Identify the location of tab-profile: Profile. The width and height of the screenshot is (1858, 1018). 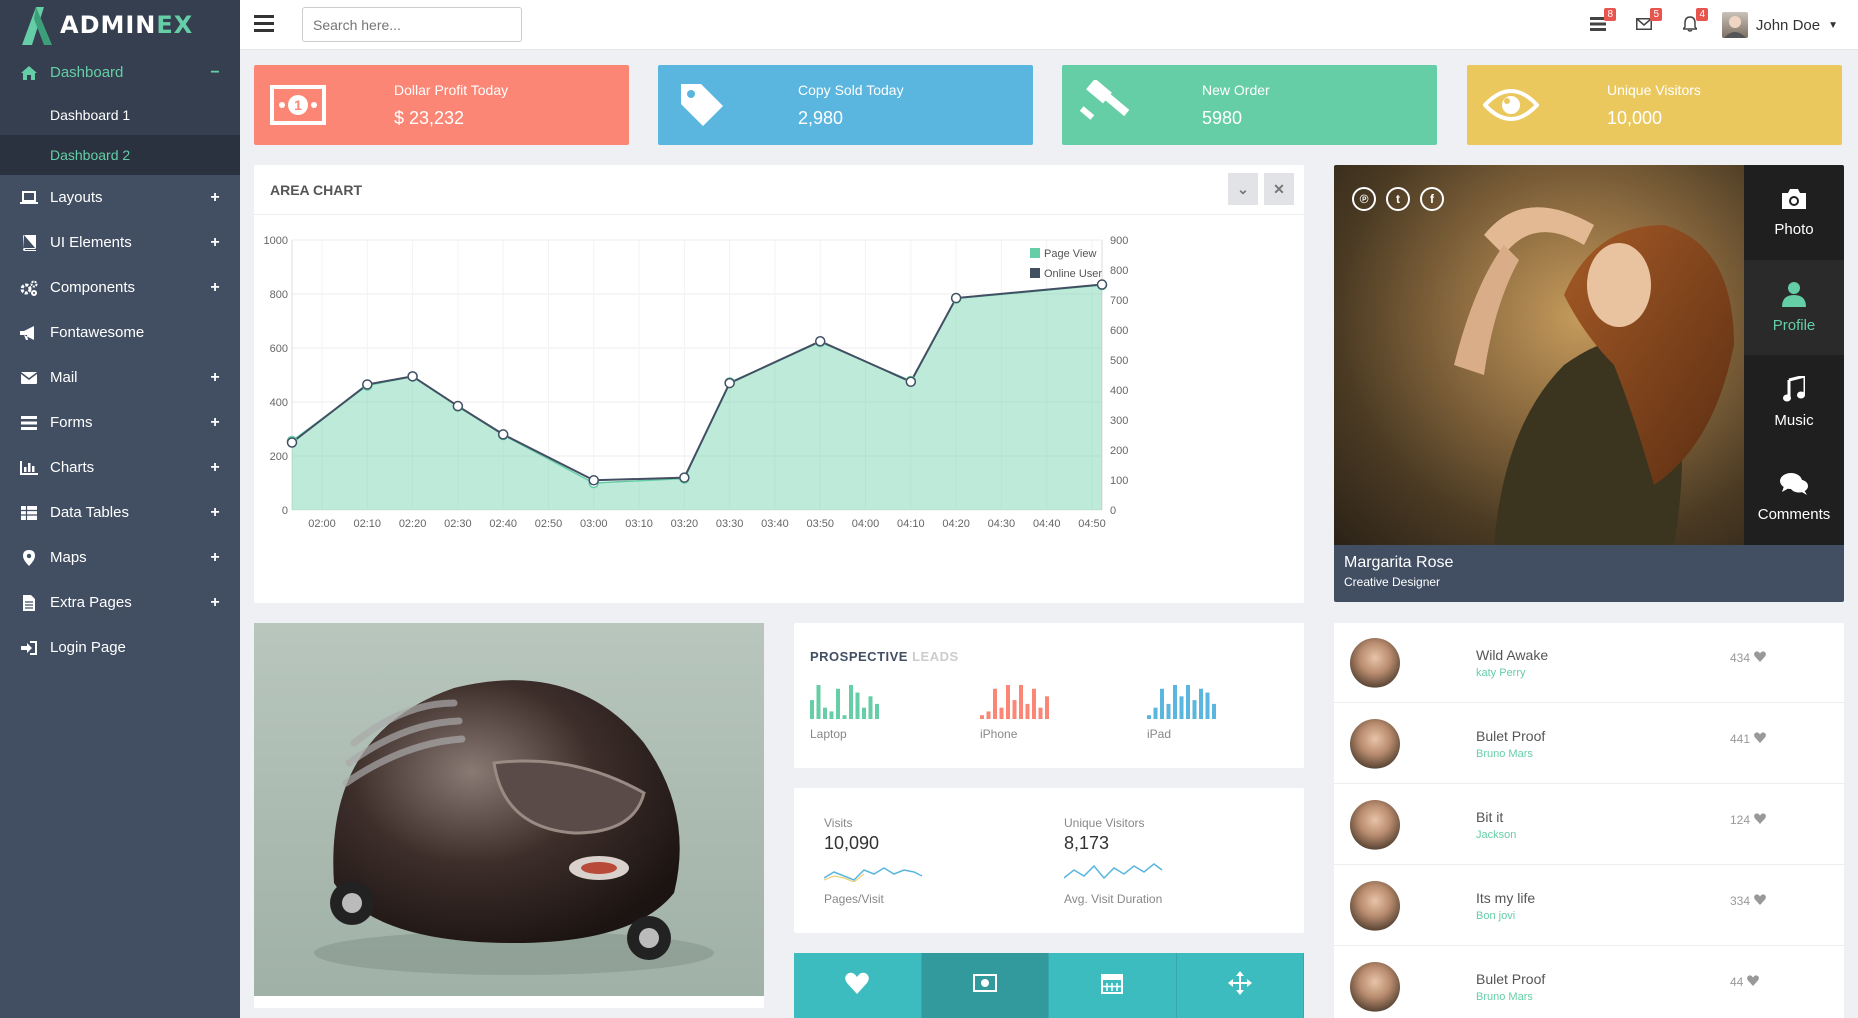
(1794, 307).